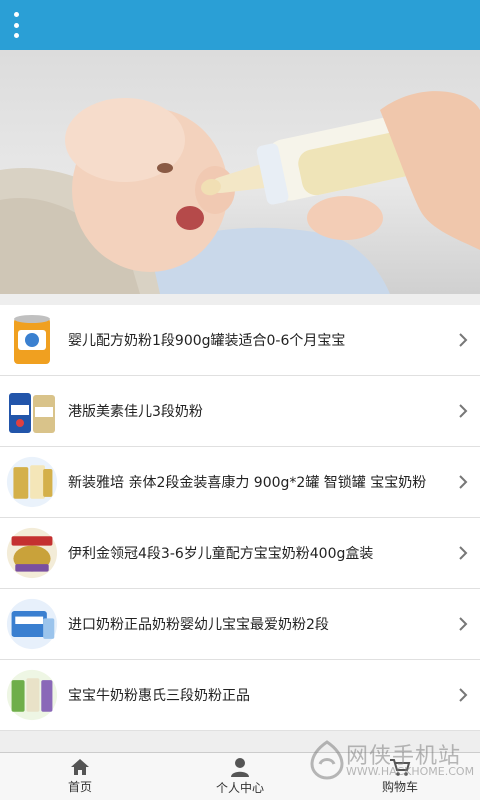  I want to click on product-title: 港版美素佳儿3段奶粉, so click(135, 412).